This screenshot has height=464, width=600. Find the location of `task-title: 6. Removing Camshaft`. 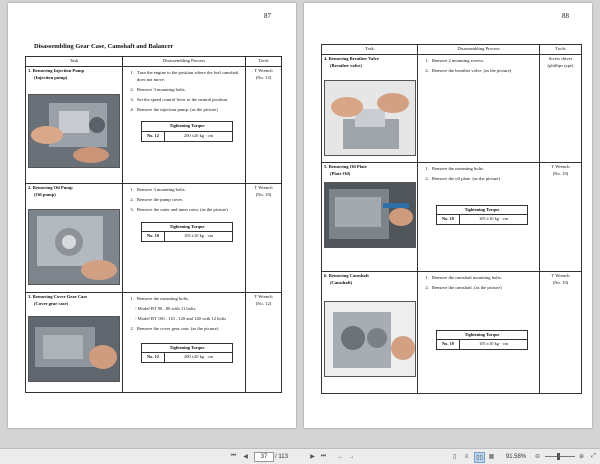

task-title: 6. Removing Camshaft is located at coordinates (346, 275).